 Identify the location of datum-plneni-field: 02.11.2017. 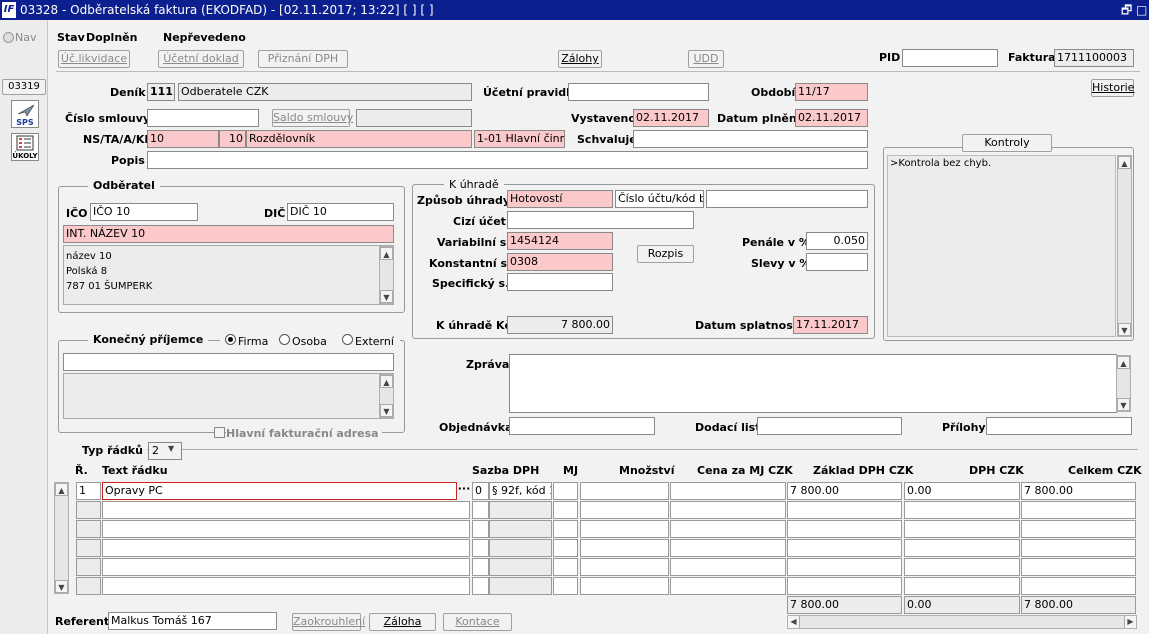
(831, 118).